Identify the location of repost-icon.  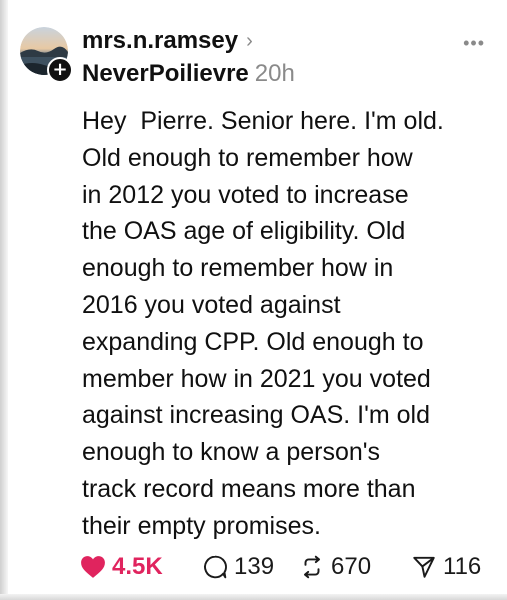
(312, 567).